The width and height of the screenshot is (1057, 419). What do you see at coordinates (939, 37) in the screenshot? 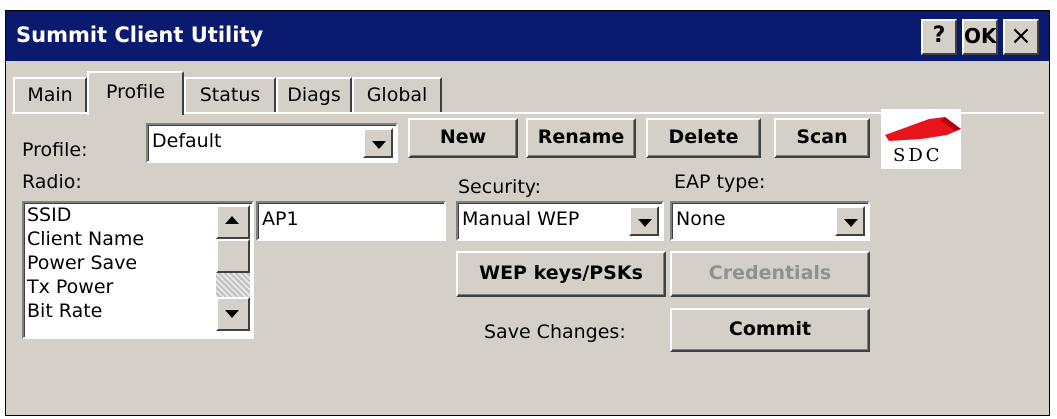
I see `help-button: ?` at bounding box center [939, 37].